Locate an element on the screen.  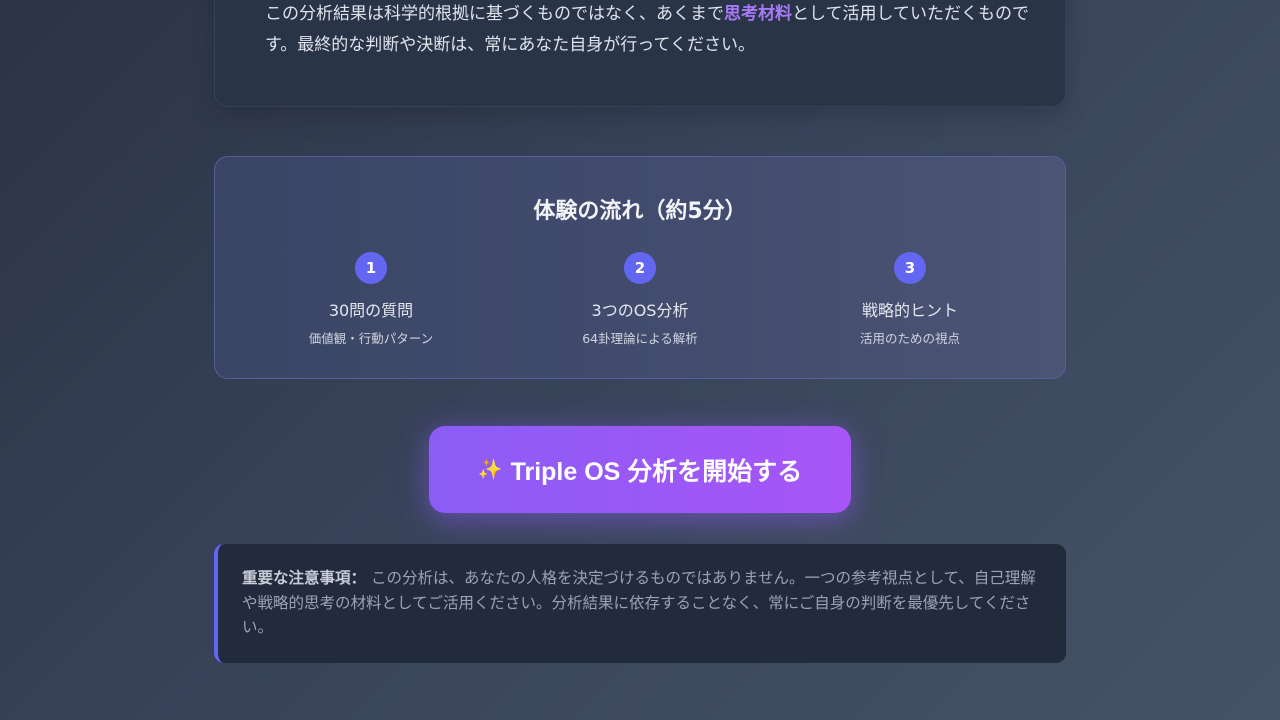
step-number-badge: 2 is located at coordinates (640, 268).